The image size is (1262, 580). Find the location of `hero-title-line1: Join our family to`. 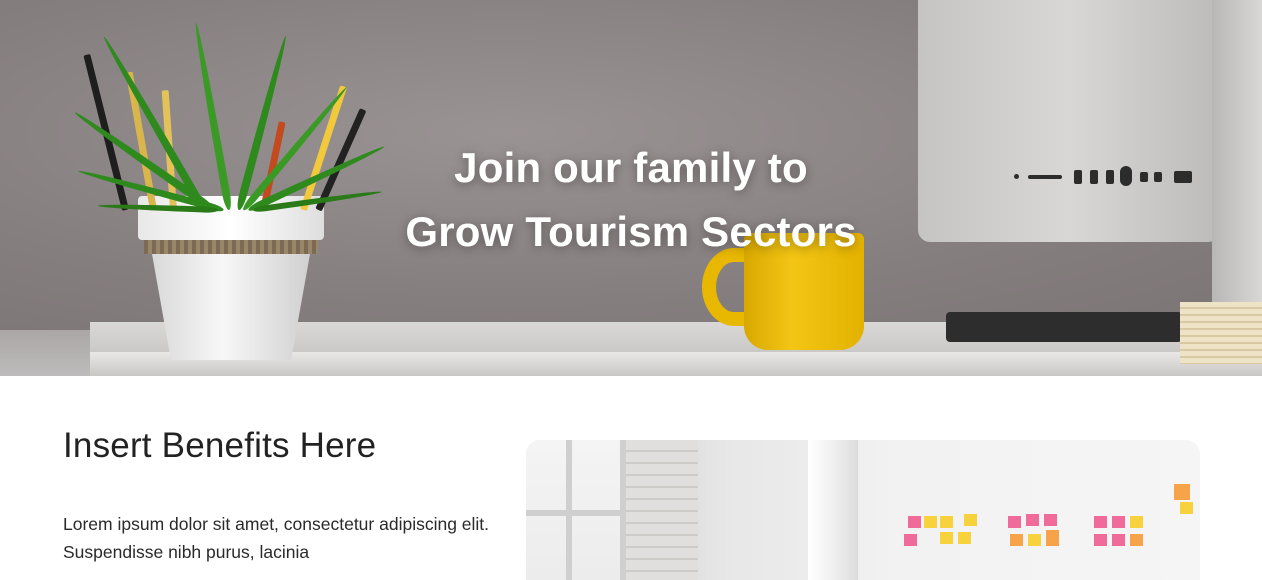

hero-title-line1: Join our family to is located at coordinates (631, 168).